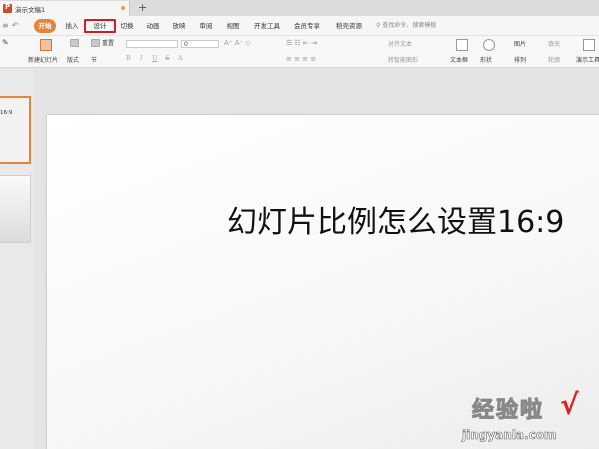 The height and width of the screenshot is (449, 599). I want to click on new-slide-button: 新建幻灯片, so click(43, 60).